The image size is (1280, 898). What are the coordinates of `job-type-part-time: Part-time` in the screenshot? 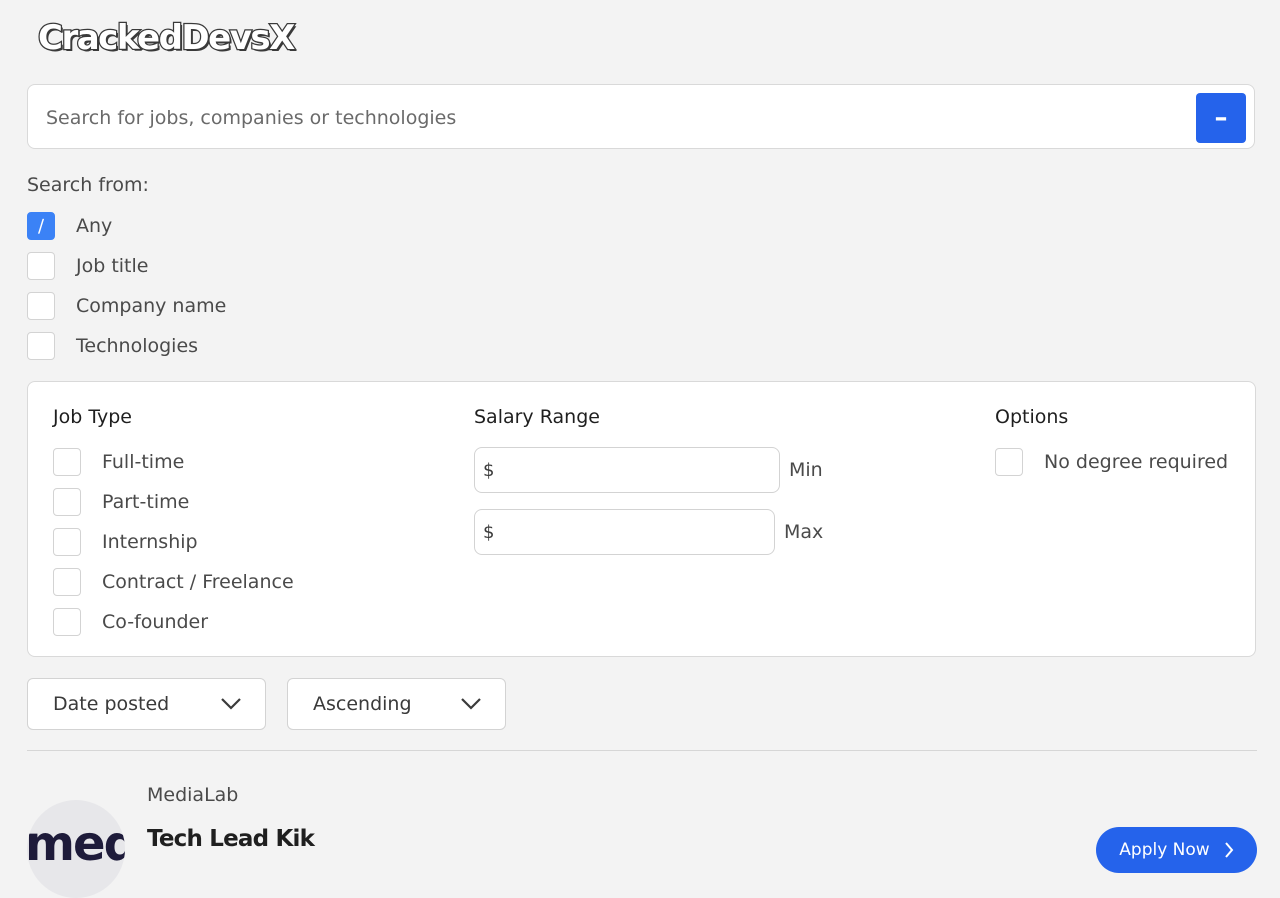 It's located at (121, 502).